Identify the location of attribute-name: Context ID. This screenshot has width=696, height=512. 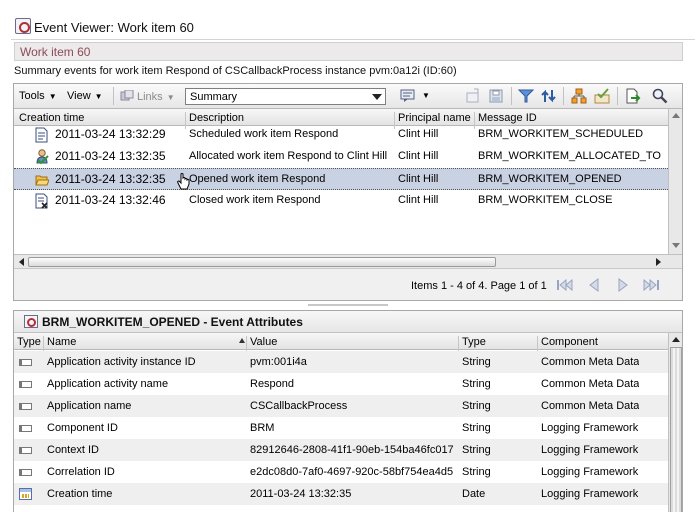
(73, 450).